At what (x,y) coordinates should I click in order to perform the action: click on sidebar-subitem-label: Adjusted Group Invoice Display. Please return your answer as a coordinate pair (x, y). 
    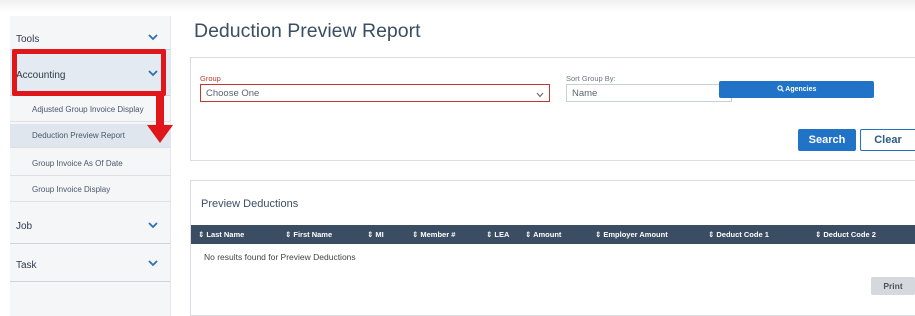
    Looking at the image, I should click on (88, 109).